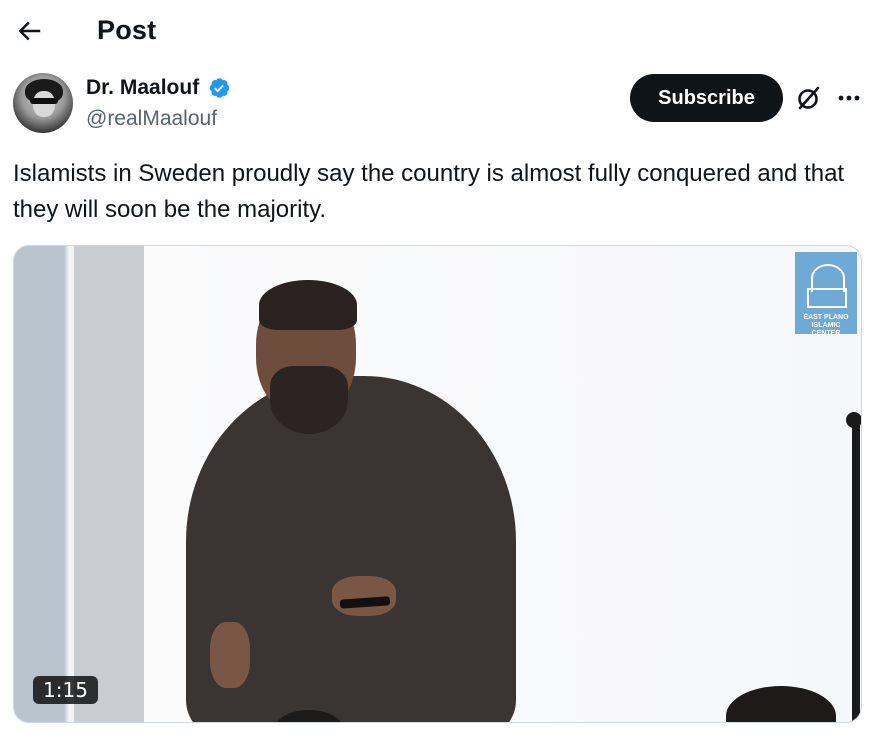 This screenshot has height=741, width=882. Describe the element at coordinates (826, 325) in the screenshot. I see `watermark-text: EAST PLANO ISLAMIC CENTER` at that location.